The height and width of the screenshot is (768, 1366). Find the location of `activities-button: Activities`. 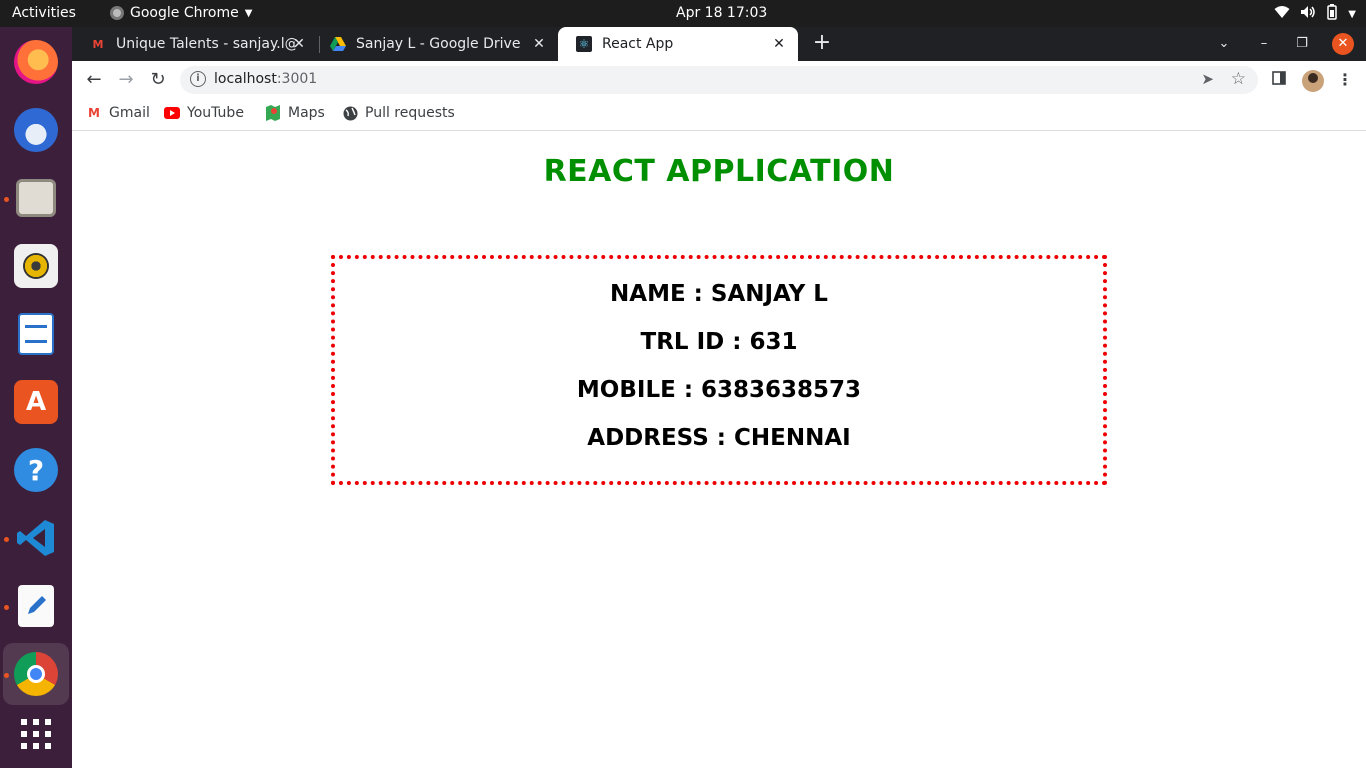

activities-button: Activities is located at coordinates (44, 13).